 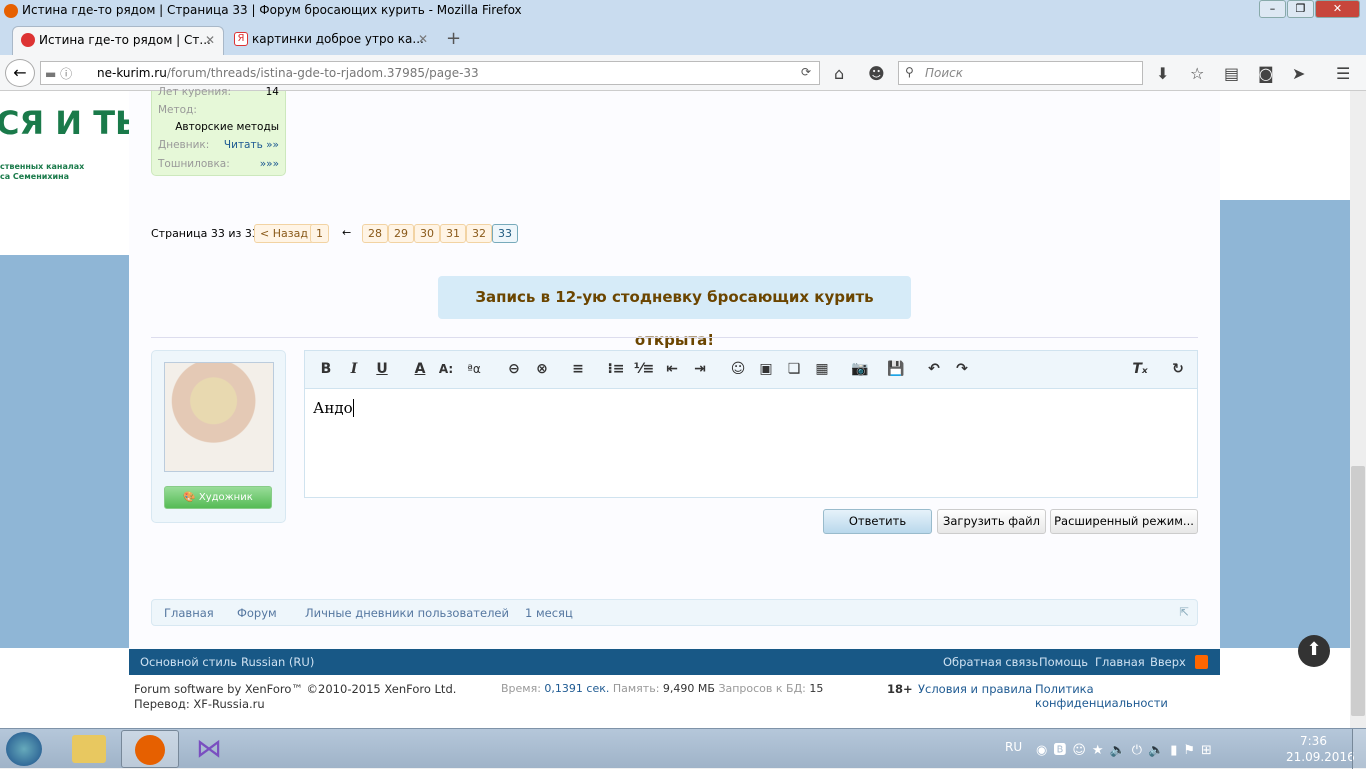 I want to click on jump-icon: ⇱, so click(x=1184, y=612).